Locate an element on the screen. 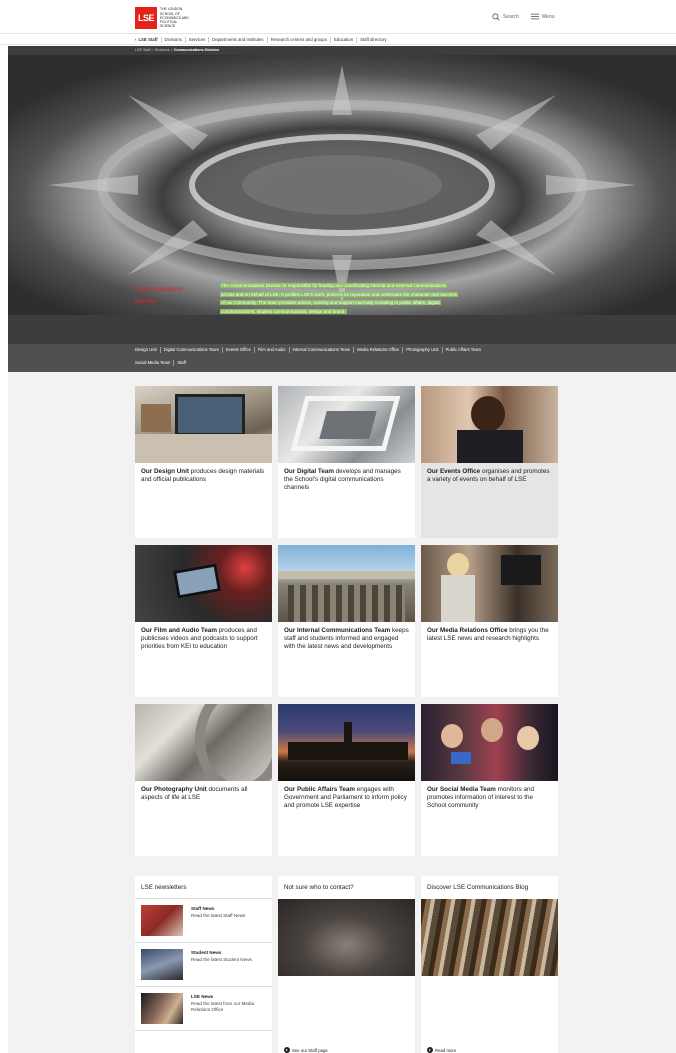  page-title-line1: Communications is located at coordinates (159, 289).